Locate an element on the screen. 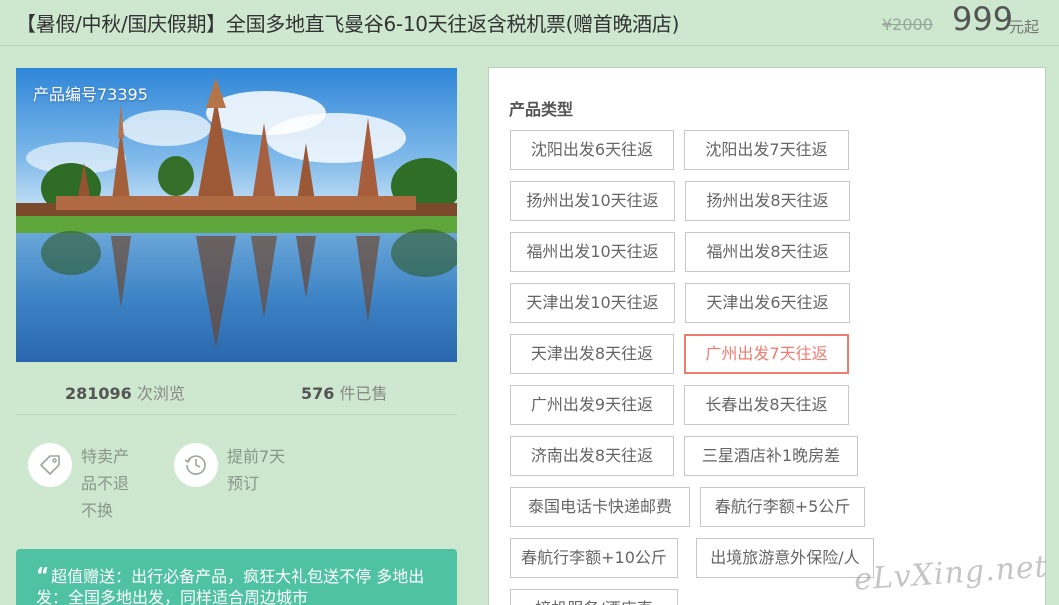 This screenshot has height=605, width=1059. feature-text: 提前7天预订 is located at coordinates (256, 470).